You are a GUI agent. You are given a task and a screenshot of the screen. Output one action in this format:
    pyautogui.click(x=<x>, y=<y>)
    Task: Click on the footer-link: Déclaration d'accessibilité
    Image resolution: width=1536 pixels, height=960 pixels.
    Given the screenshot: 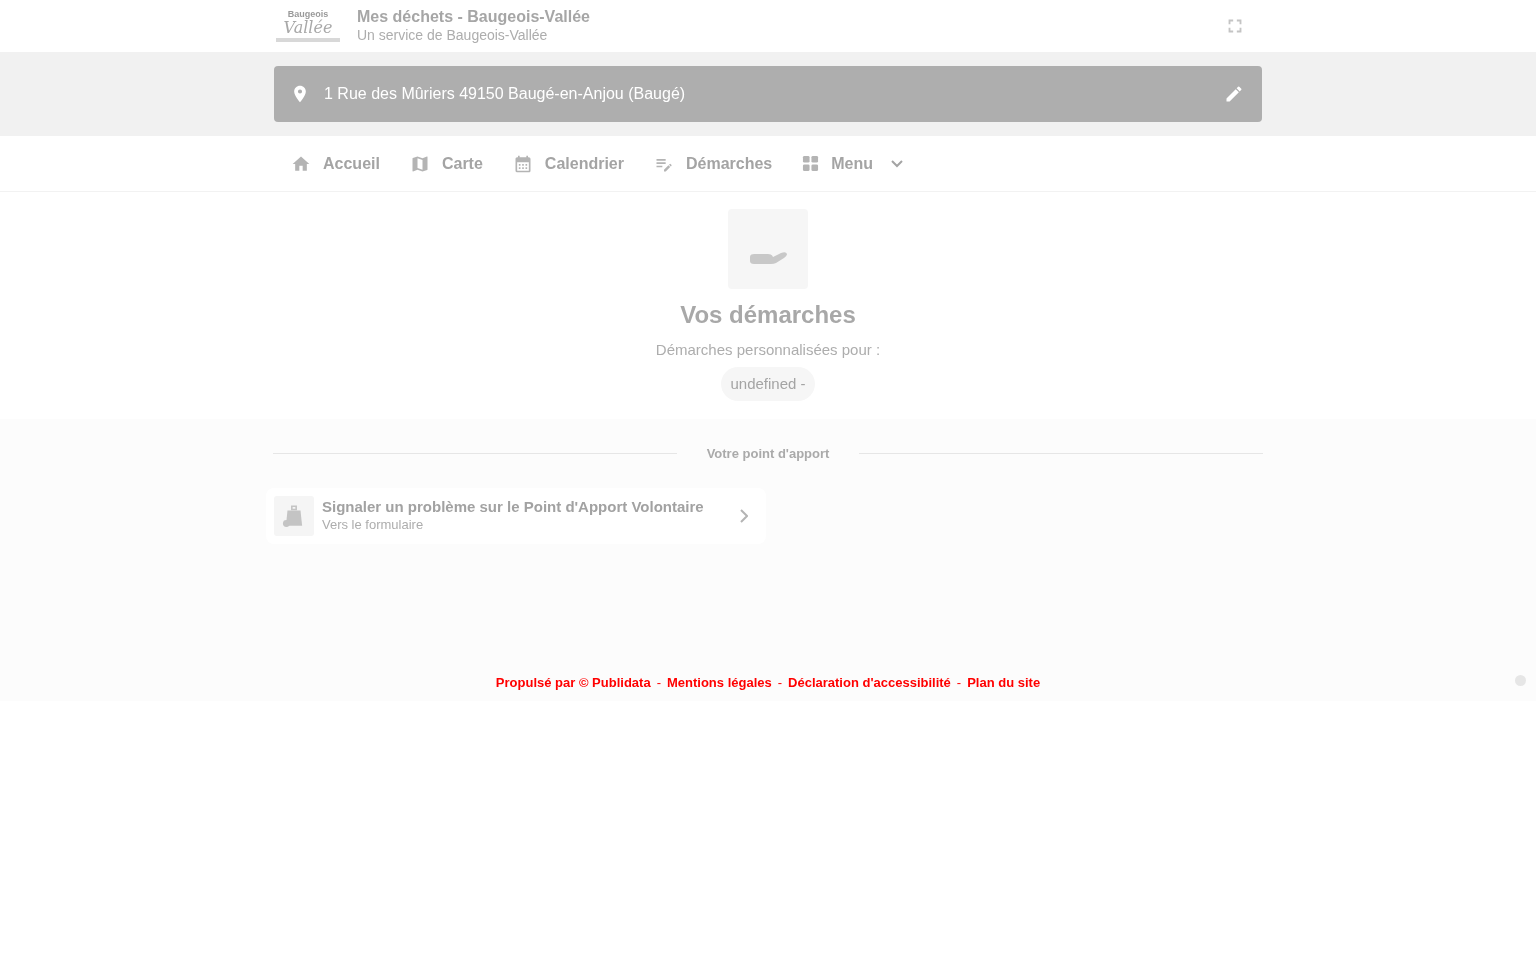 What is the action you would take?
    pyautogui.click(x=869, y=682)
    